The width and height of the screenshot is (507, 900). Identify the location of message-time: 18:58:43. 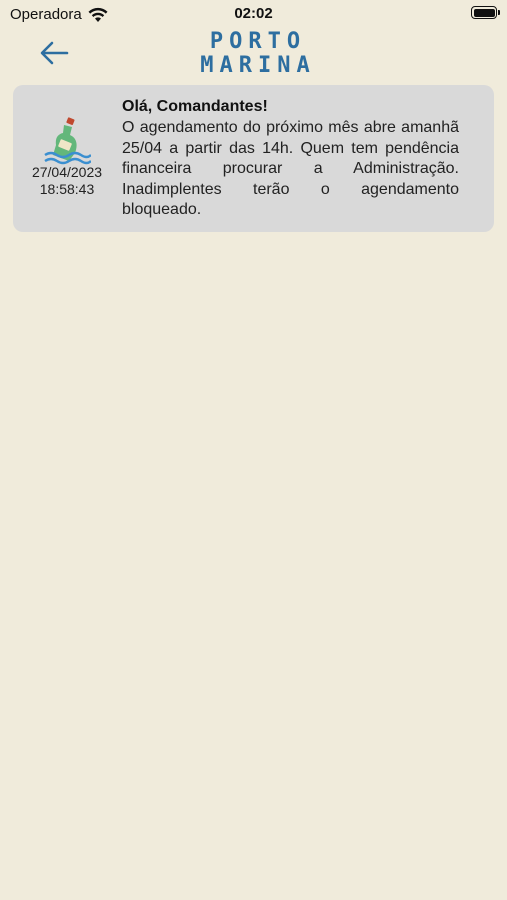
(67, 189).